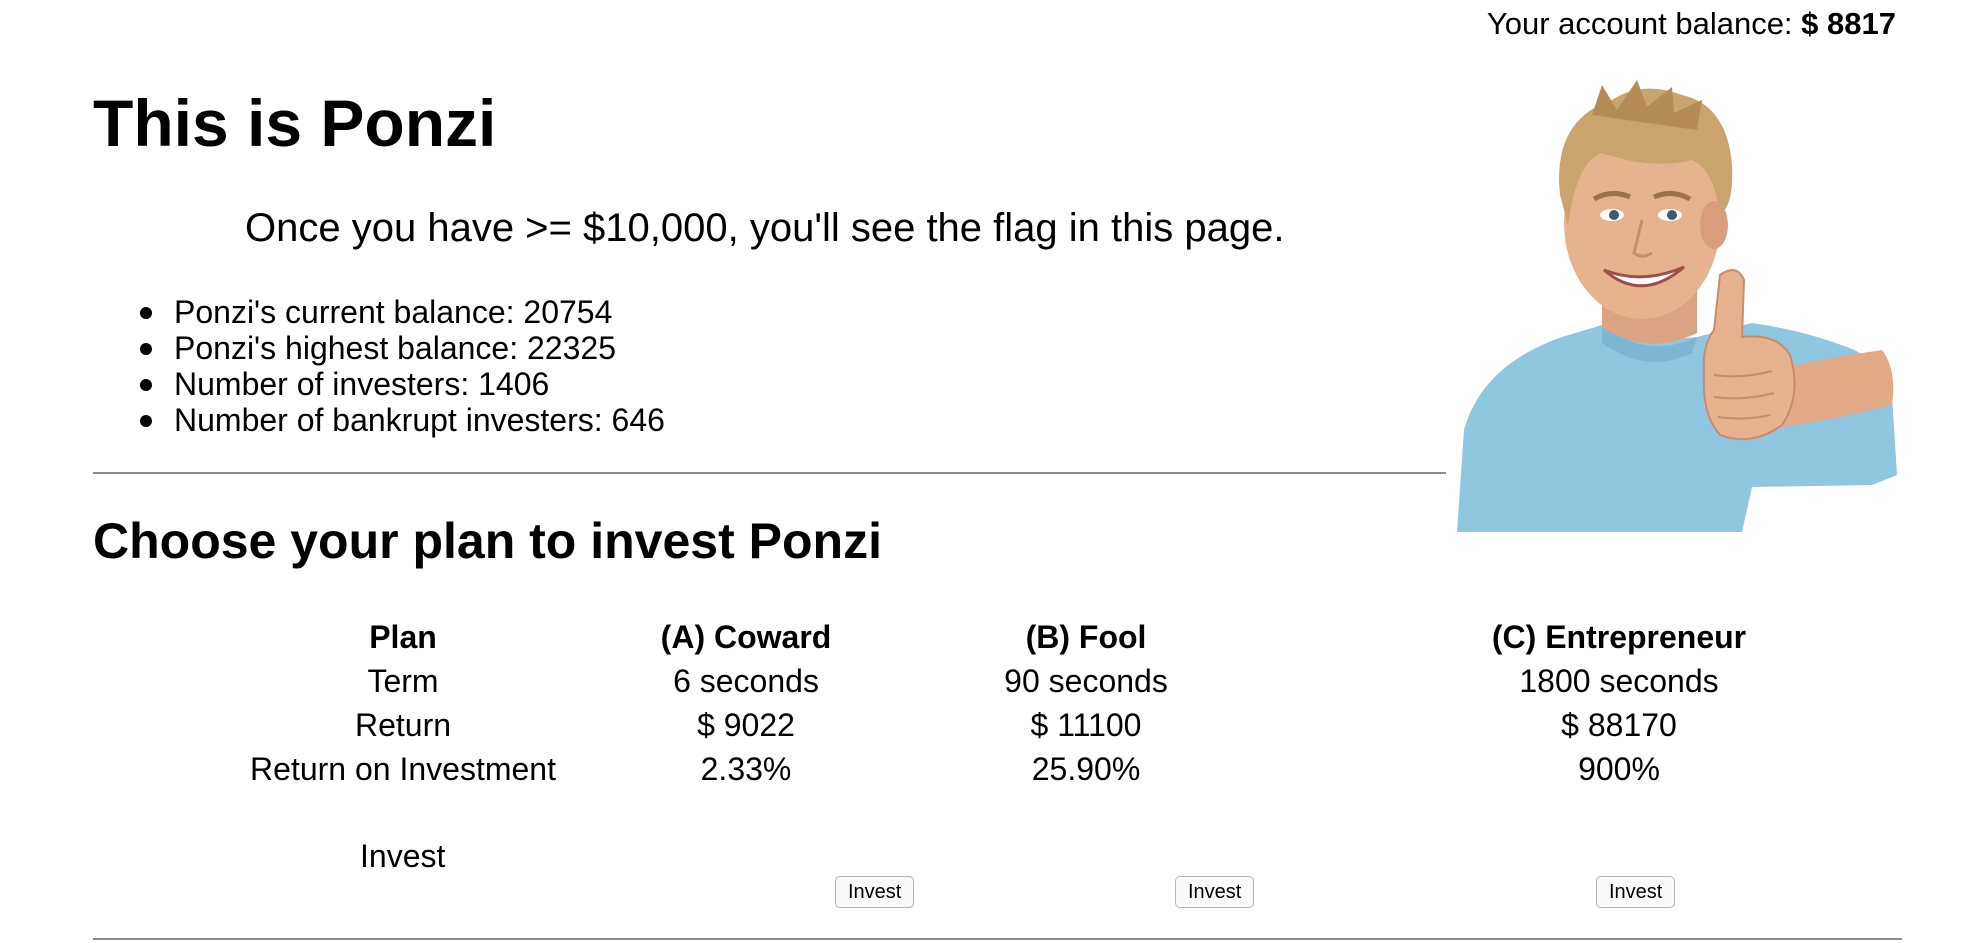 Image resolution: width=1983 pixels, height=943 pixels. I want to click on cell: 90 seconds, so click(1086, 680).